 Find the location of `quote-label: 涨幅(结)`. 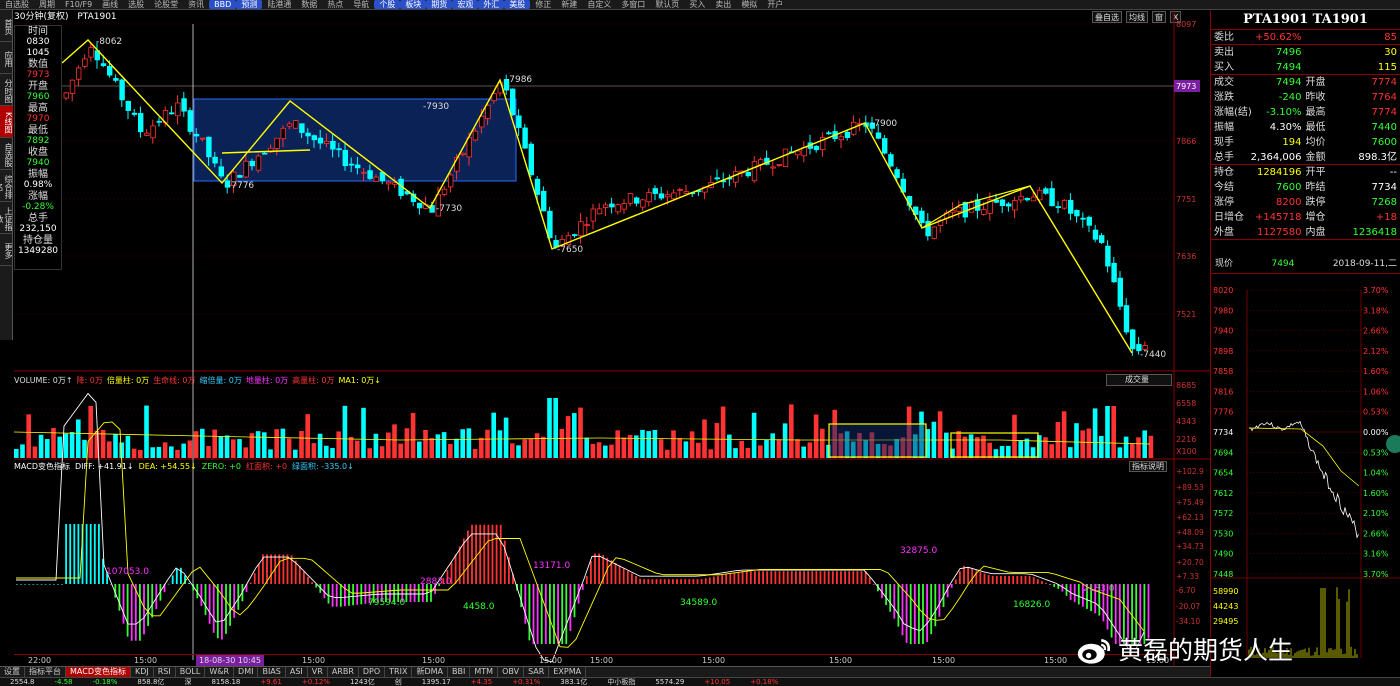

quote-label: 涨幅(结) is located at coordinates (1233, 112).